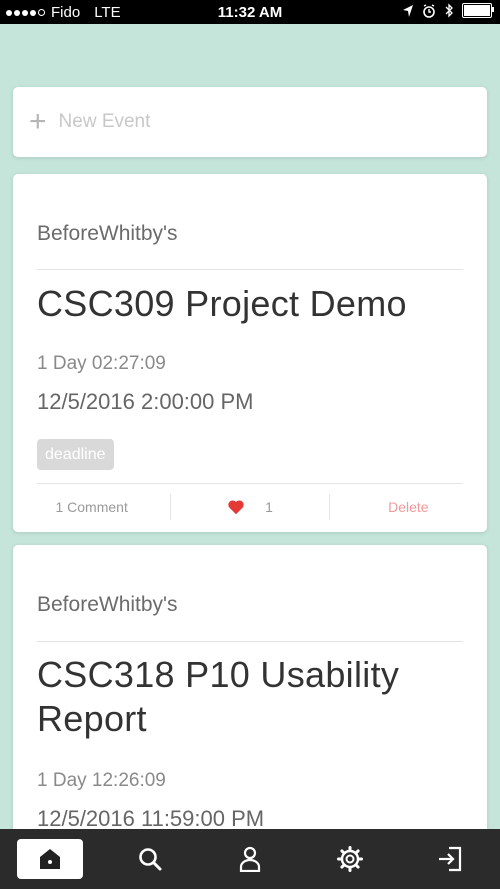 The width and height of the screenshot is (500, 889). What do you see at coordinates (218, 696) in the screenshot?
I see `event-title: CSC318 P10 Usability Report` at bounding box center [218, 696].